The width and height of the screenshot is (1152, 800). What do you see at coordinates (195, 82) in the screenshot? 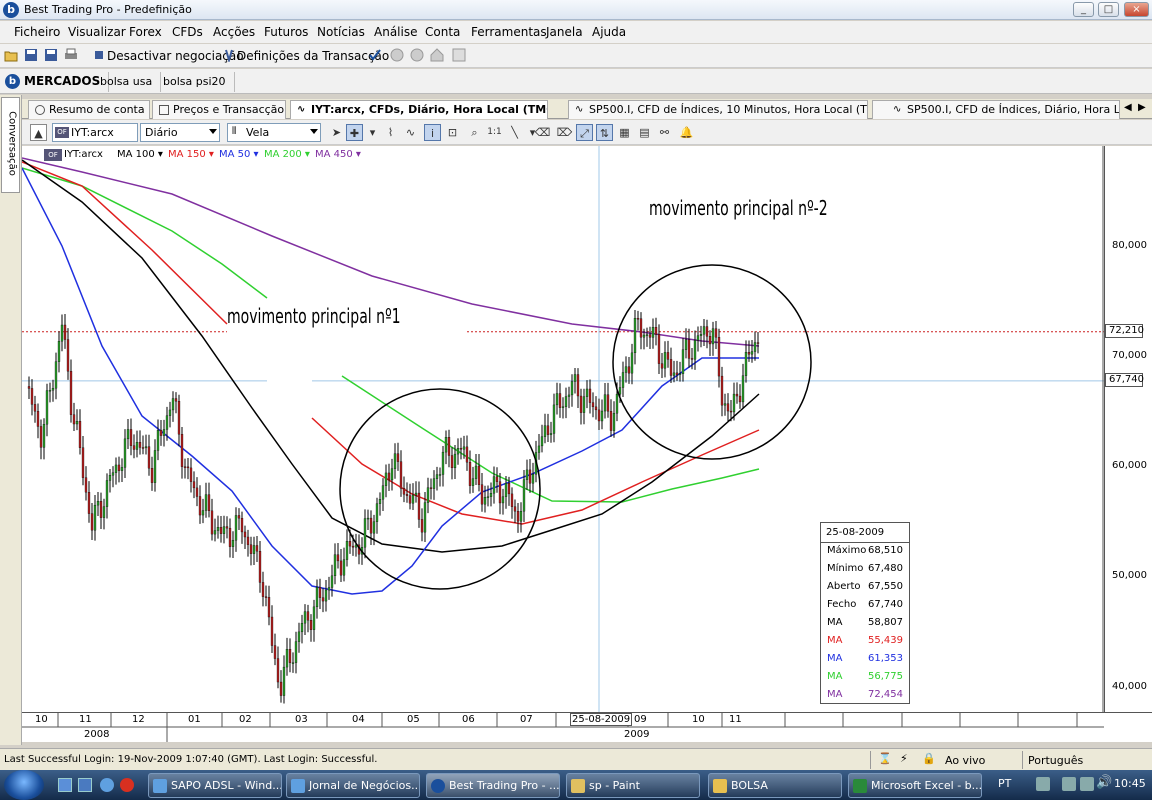
I see `market-tab-bolsa-psi20: bolsa psi20` at bounding box center [195, 82].